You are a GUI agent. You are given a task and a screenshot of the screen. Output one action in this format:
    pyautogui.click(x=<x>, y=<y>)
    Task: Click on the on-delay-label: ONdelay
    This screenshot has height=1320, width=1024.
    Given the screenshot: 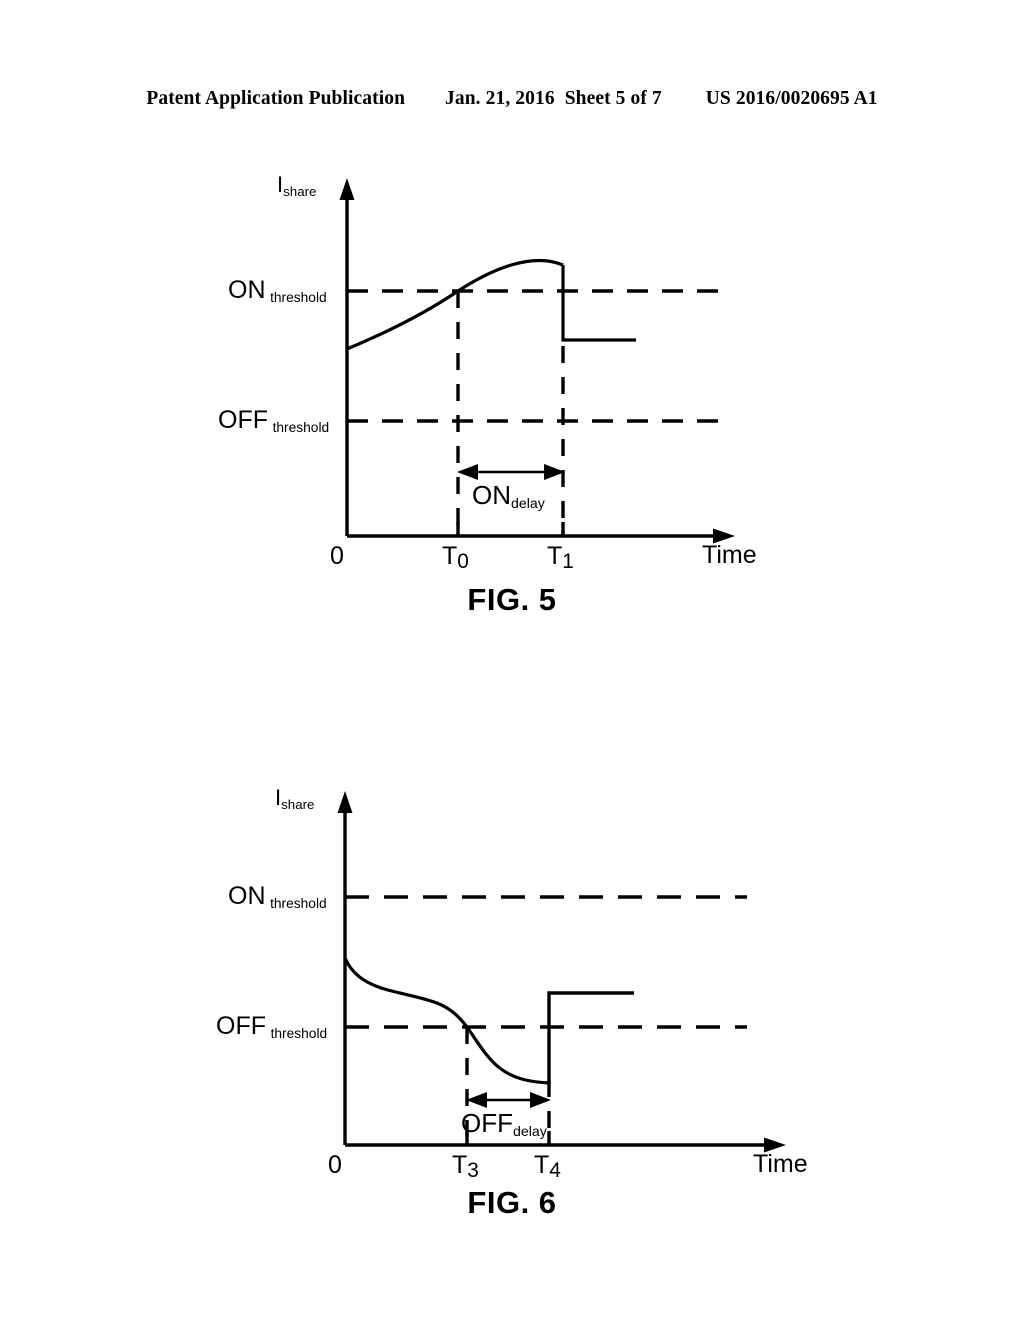 What is the action you would take?
    pyautogui.click(x=508, y=496)
    